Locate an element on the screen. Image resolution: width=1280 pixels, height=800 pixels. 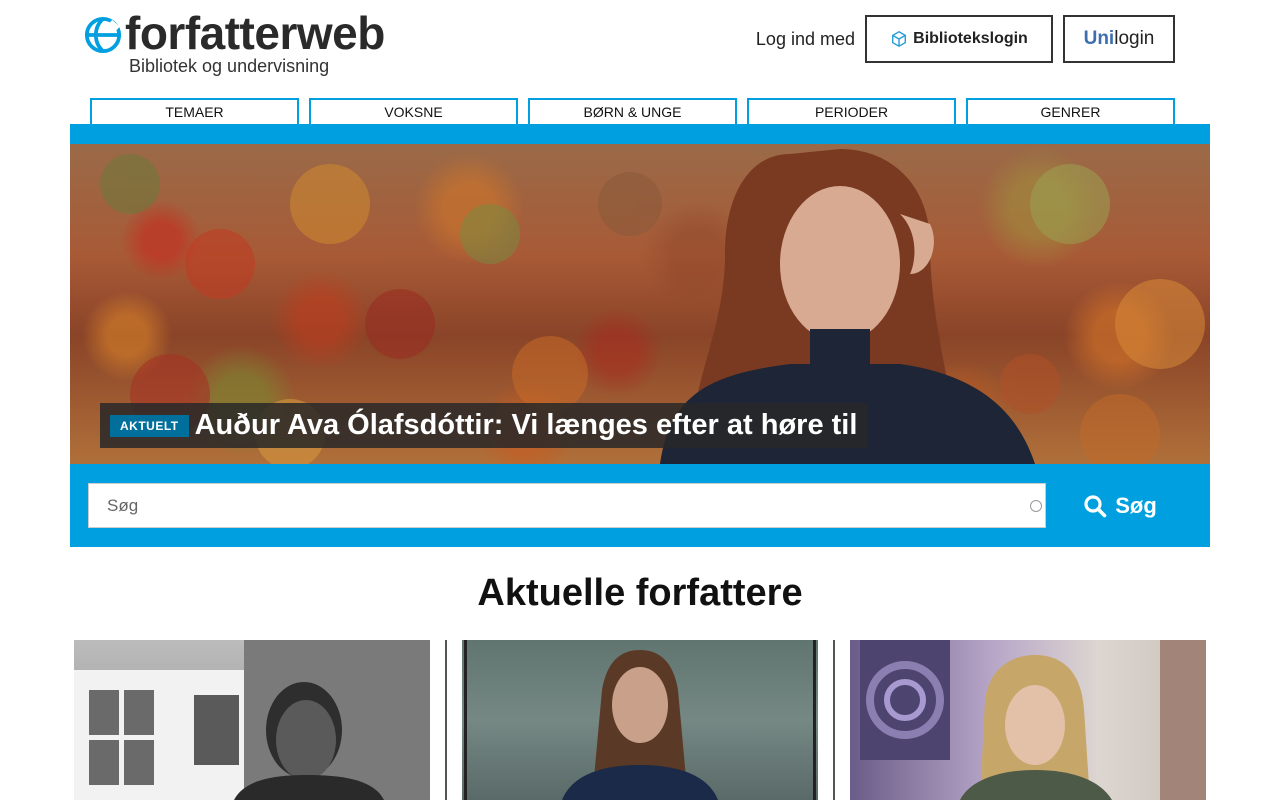
unilogin-suffix: login is located at coordinates (1134, 38).